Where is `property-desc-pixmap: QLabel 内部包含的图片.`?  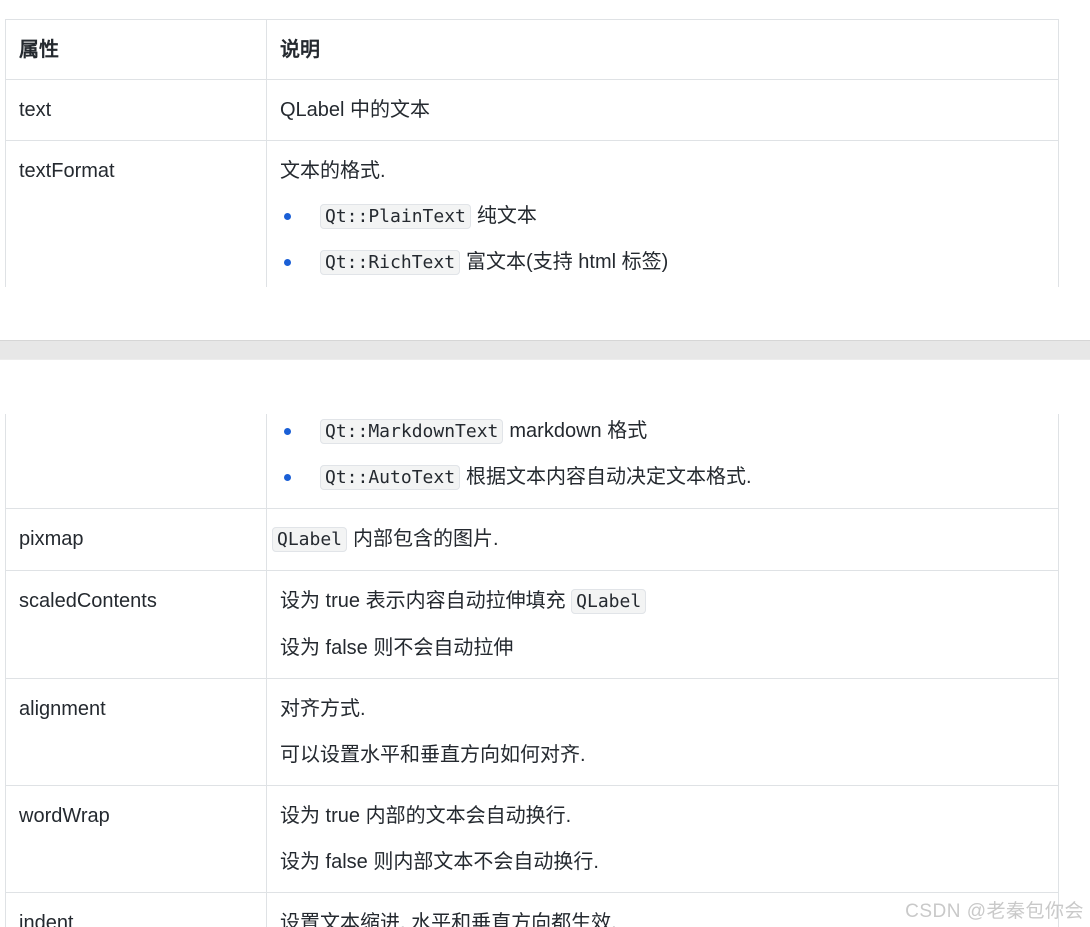 property-desc-pixmap: QLabel 内部包含的图片. is located at coordinates (662, 539).